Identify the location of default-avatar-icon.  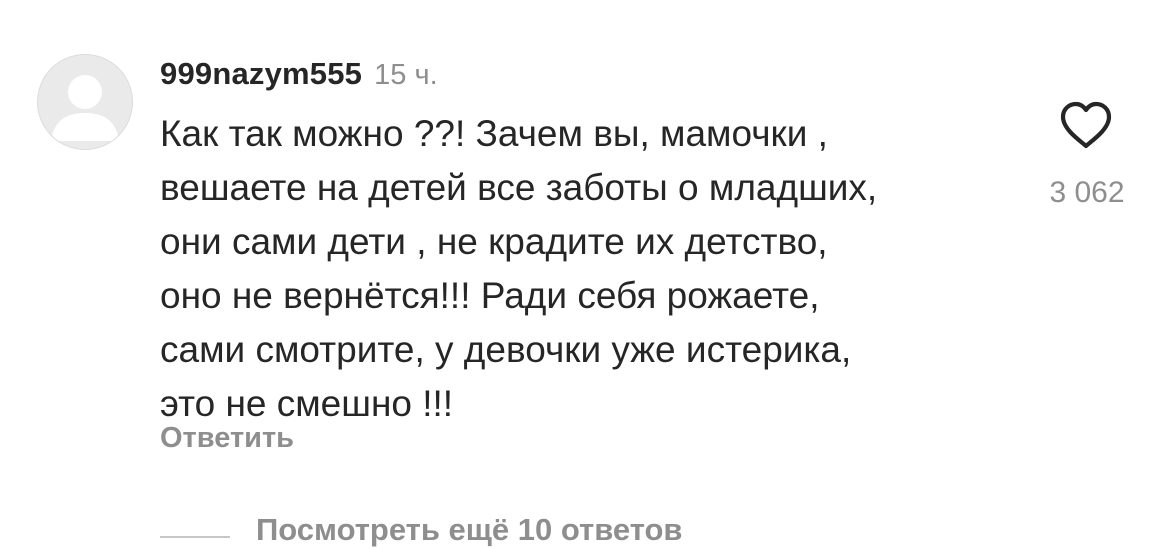
(85, 108).